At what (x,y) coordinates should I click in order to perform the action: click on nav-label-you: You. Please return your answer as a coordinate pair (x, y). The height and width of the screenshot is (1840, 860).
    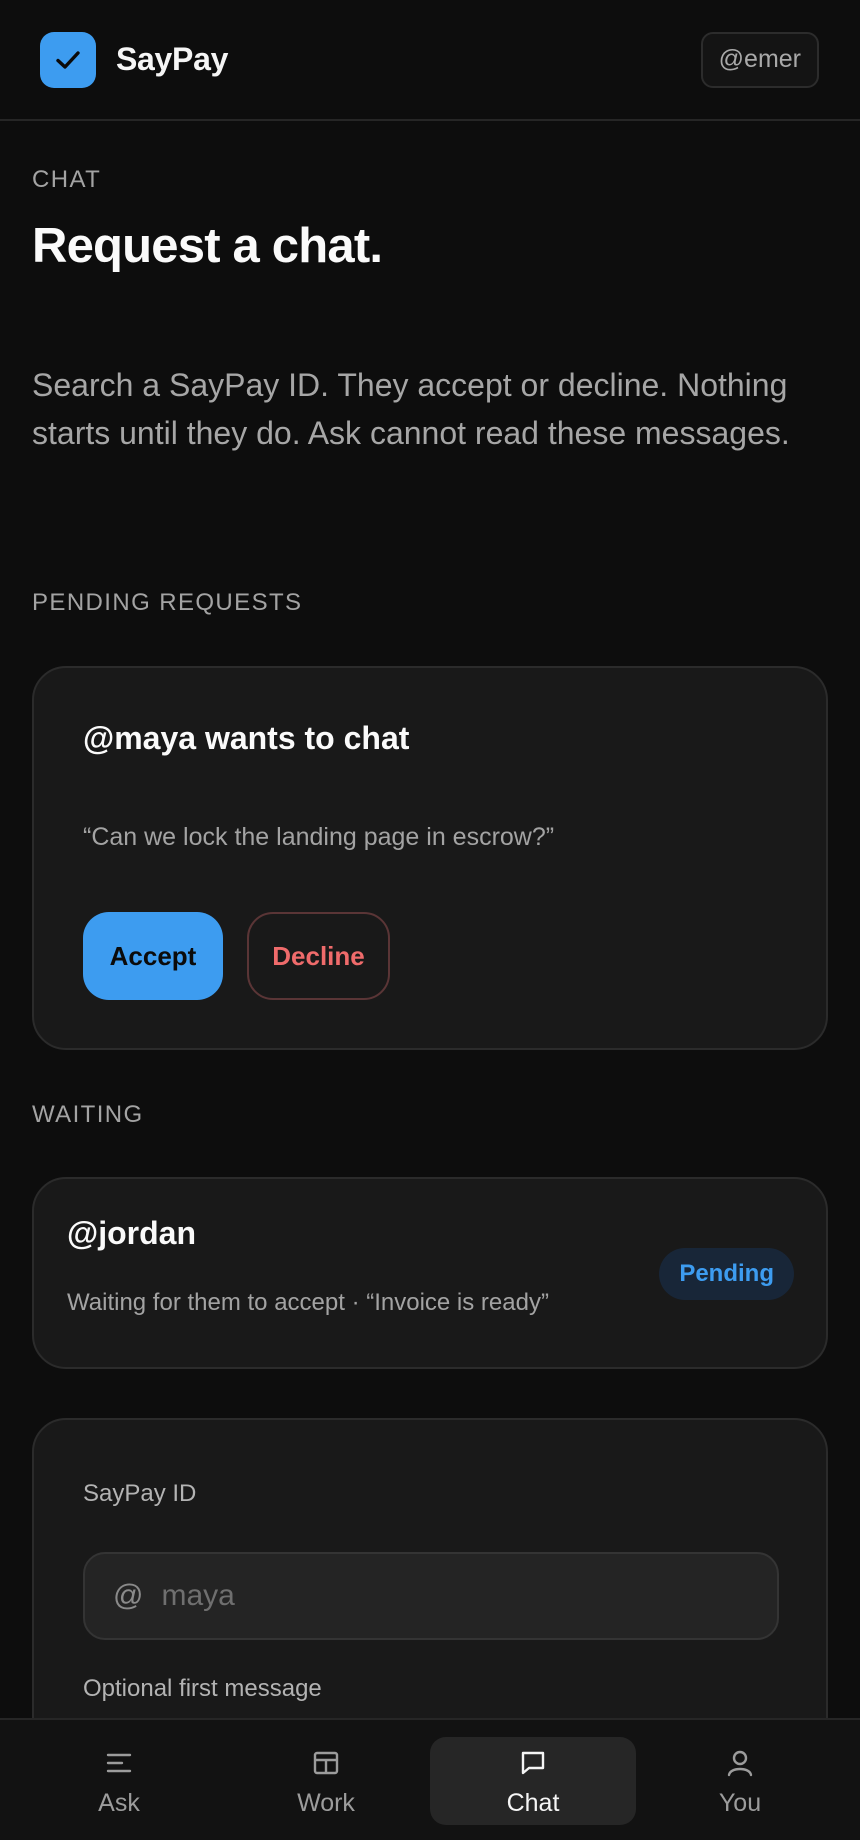
    Looking at the image, I should click on (740, 1803).